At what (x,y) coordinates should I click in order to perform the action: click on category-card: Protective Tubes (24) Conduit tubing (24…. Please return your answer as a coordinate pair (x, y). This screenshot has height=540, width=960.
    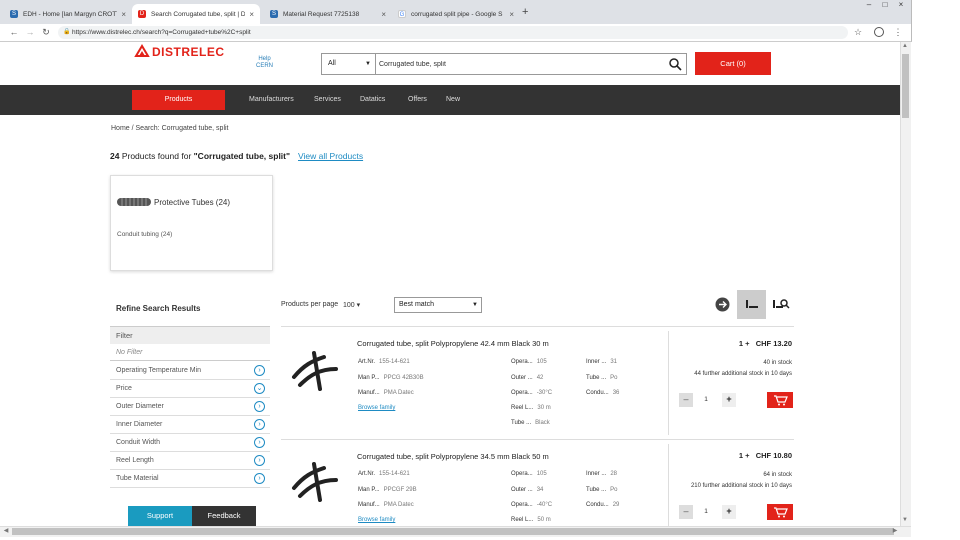
    Looking at the image, I should click on (191, 223).